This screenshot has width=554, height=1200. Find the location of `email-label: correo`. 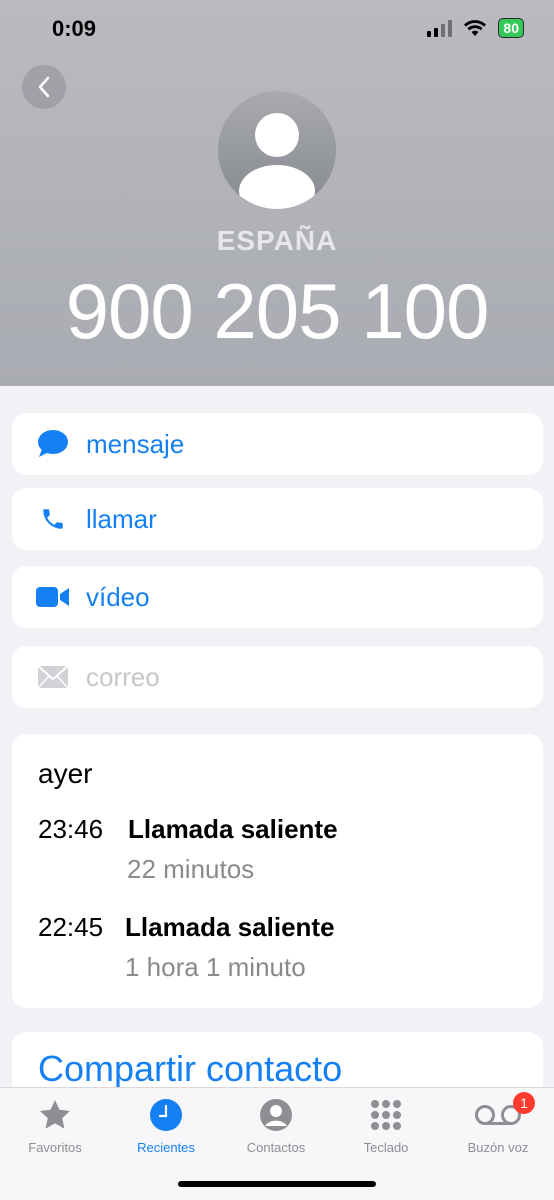

email-label: correo is located at coordinates (123, 676).